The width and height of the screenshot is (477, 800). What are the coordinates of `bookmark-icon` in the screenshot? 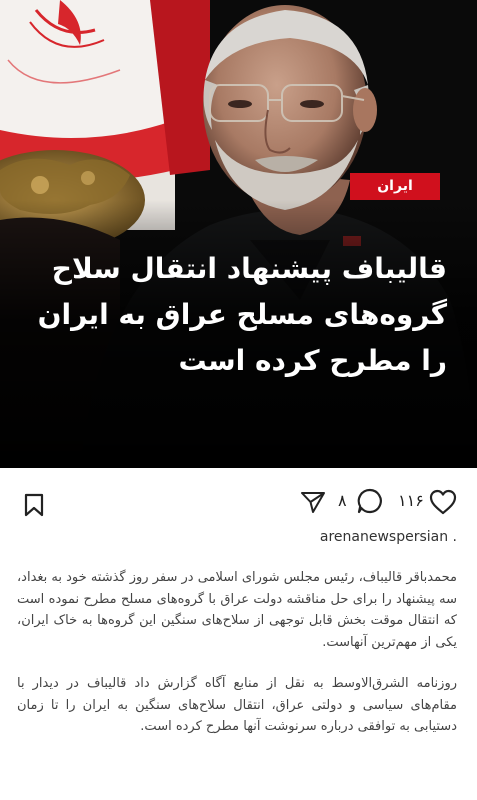 It's located at (34, 505).